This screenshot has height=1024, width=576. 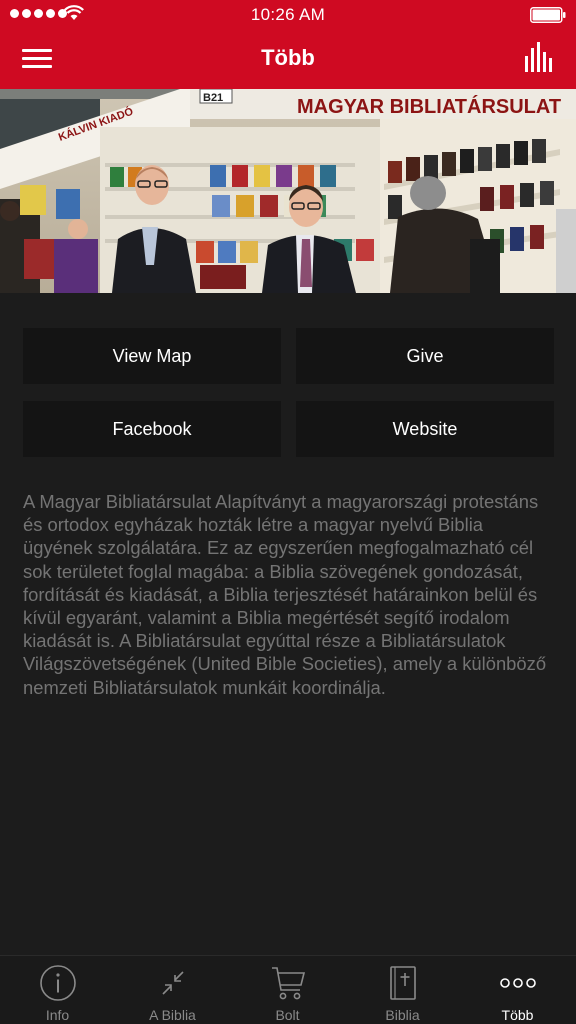 I want to click on tab-biblia: Biblia, so click(x=402, y=990).